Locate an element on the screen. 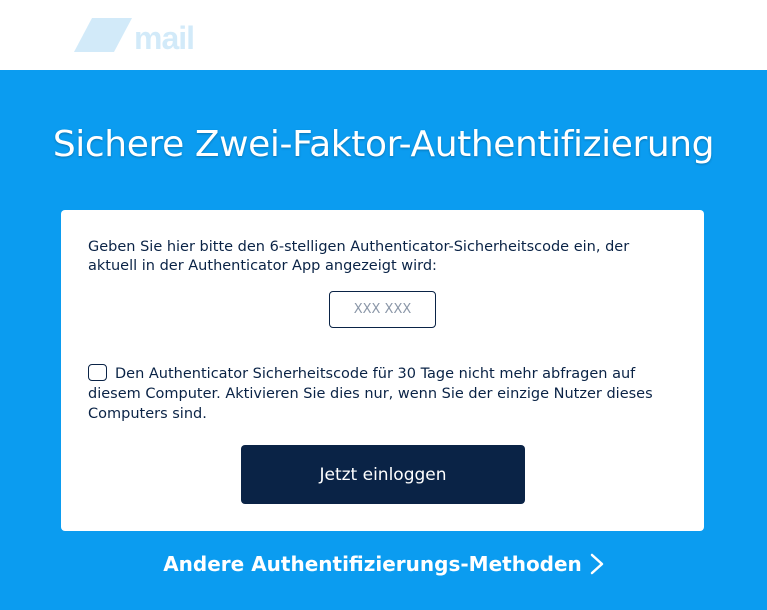 The image size is (767, 610). alt-methods-label: Andere Authentifizierungs-Methoden is located at coordinates (372, 564).